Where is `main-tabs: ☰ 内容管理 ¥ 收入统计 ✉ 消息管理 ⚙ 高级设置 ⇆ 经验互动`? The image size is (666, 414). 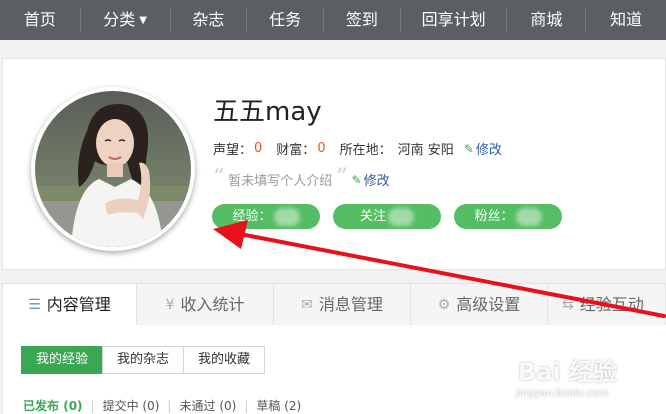
main-tabs: ☰ 内容管理 ¥ 收入统计 ✉ 消息管理 ⚙ 高级设置 ⇆ 经验互动 is located at coordinates (334, 304).